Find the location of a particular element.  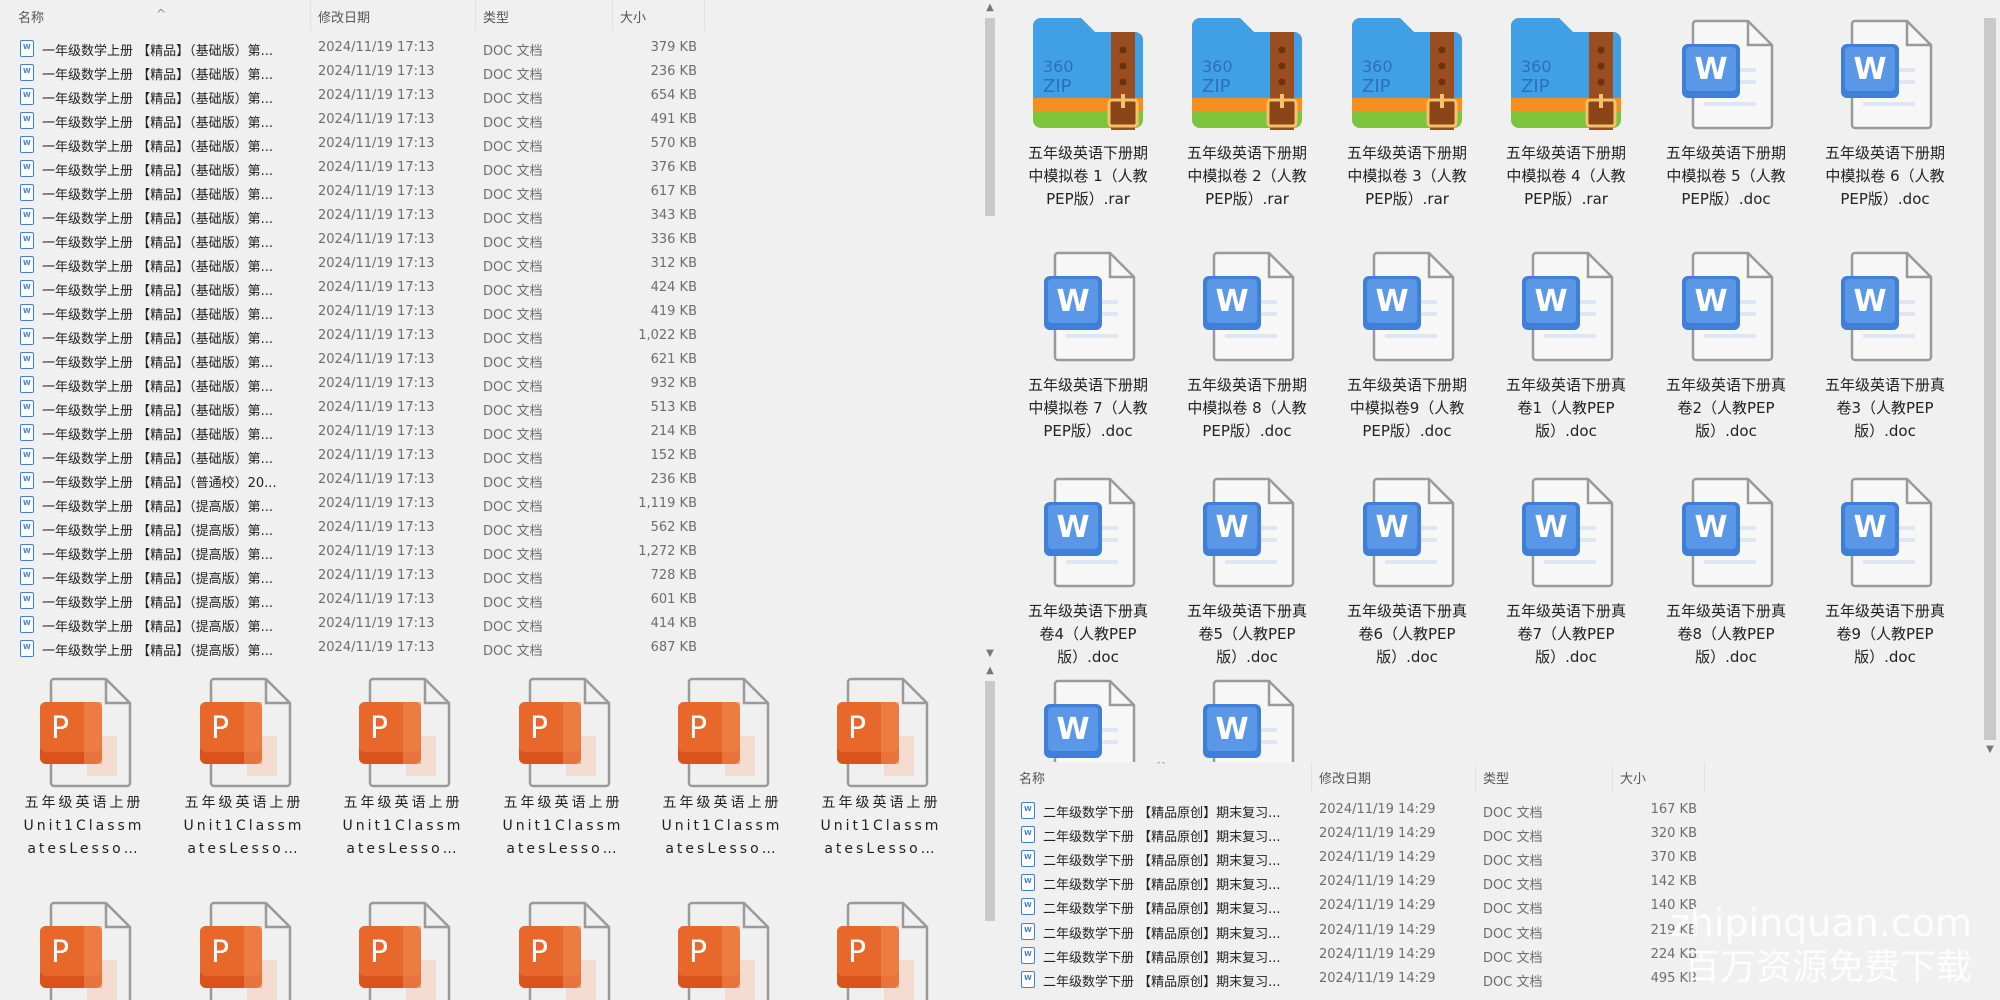

word-file-tile: W 五年级英语下册真卷1（人教PEP版）.doc is located at coordinates (1566, 341).